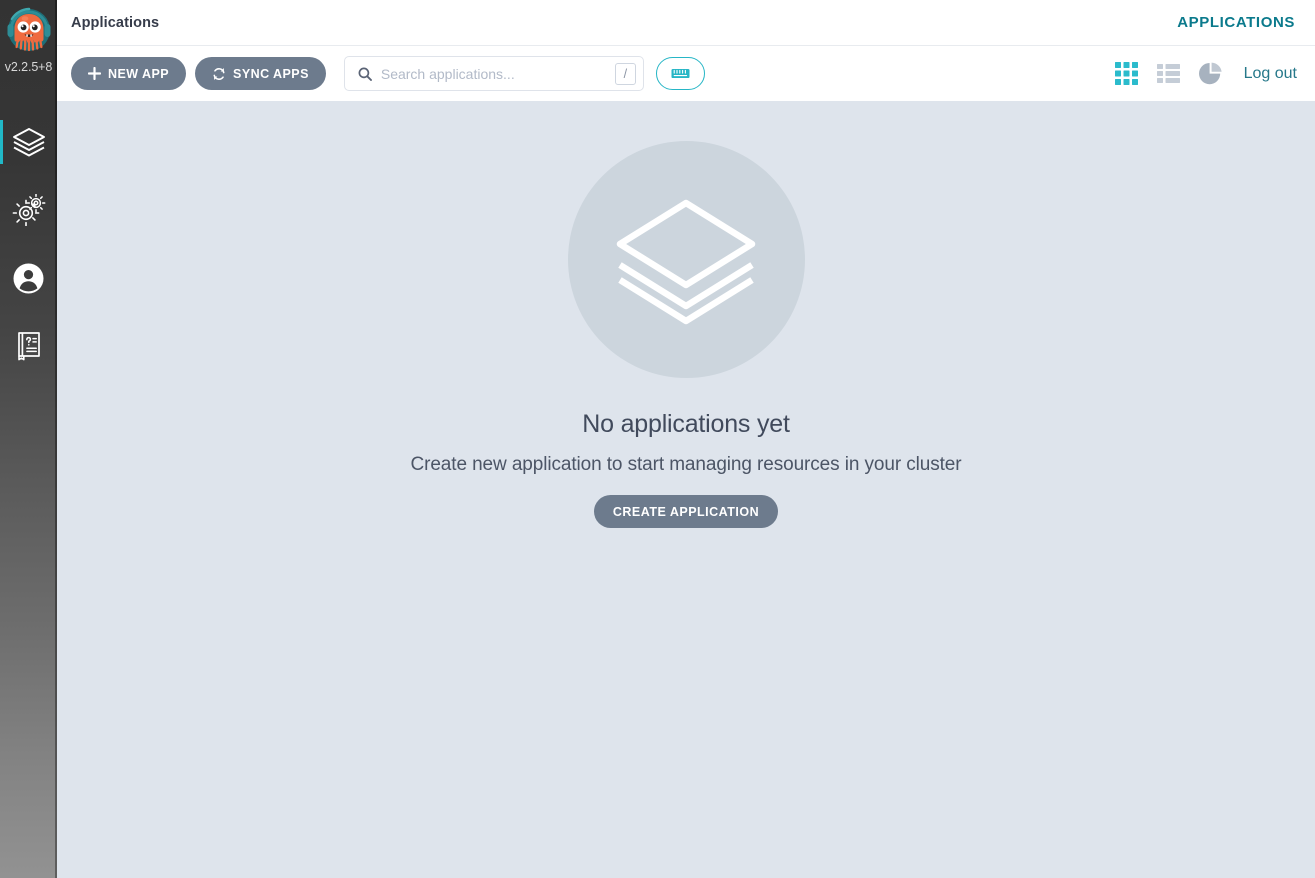 The height and width of the screenshot is (878, 1315). I want to click on pie-chart-icon, so click(1210, 73).